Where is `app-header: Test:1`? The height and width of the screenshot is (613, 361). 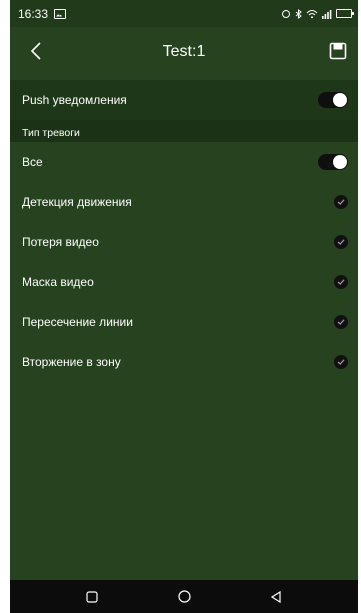
app-header: Test:1 is located at coordinates (184, 53).